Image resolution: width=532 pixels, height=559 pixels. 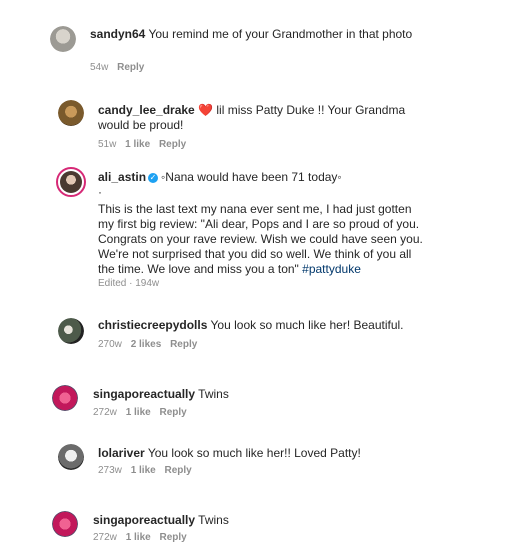 I want to click on comment-headline: ◦Nana would have been 71 today◦, so click(x=251, y=177).